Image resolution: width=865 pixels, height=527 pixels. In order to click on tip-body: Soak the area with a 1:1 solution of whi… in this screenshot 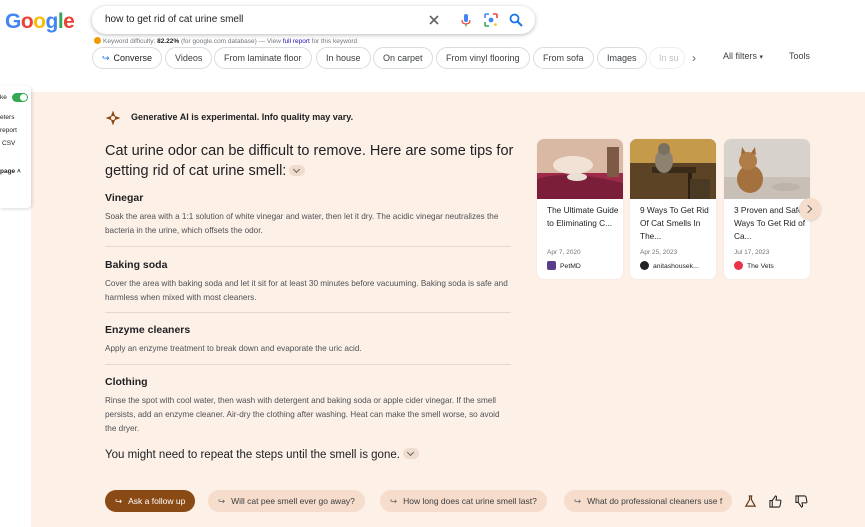, I will do `click(302, 223)`.